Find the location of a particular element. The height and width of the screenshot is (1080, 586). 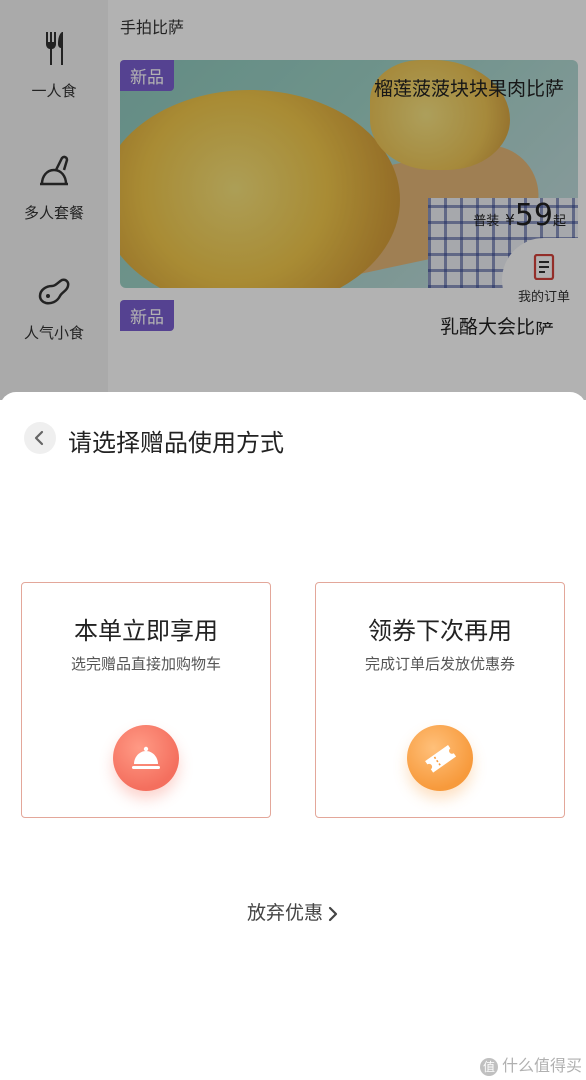

option-title: 领券下次再用 is located at coordinates (440, 631).